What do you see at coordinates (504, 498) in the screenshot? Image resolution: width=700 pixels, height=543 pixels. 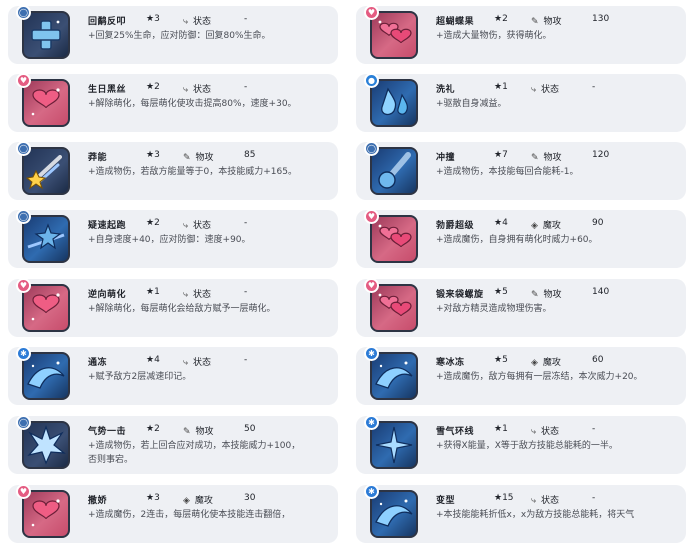 I see `skill-cost: ★15` at bounding box center [504, 498].